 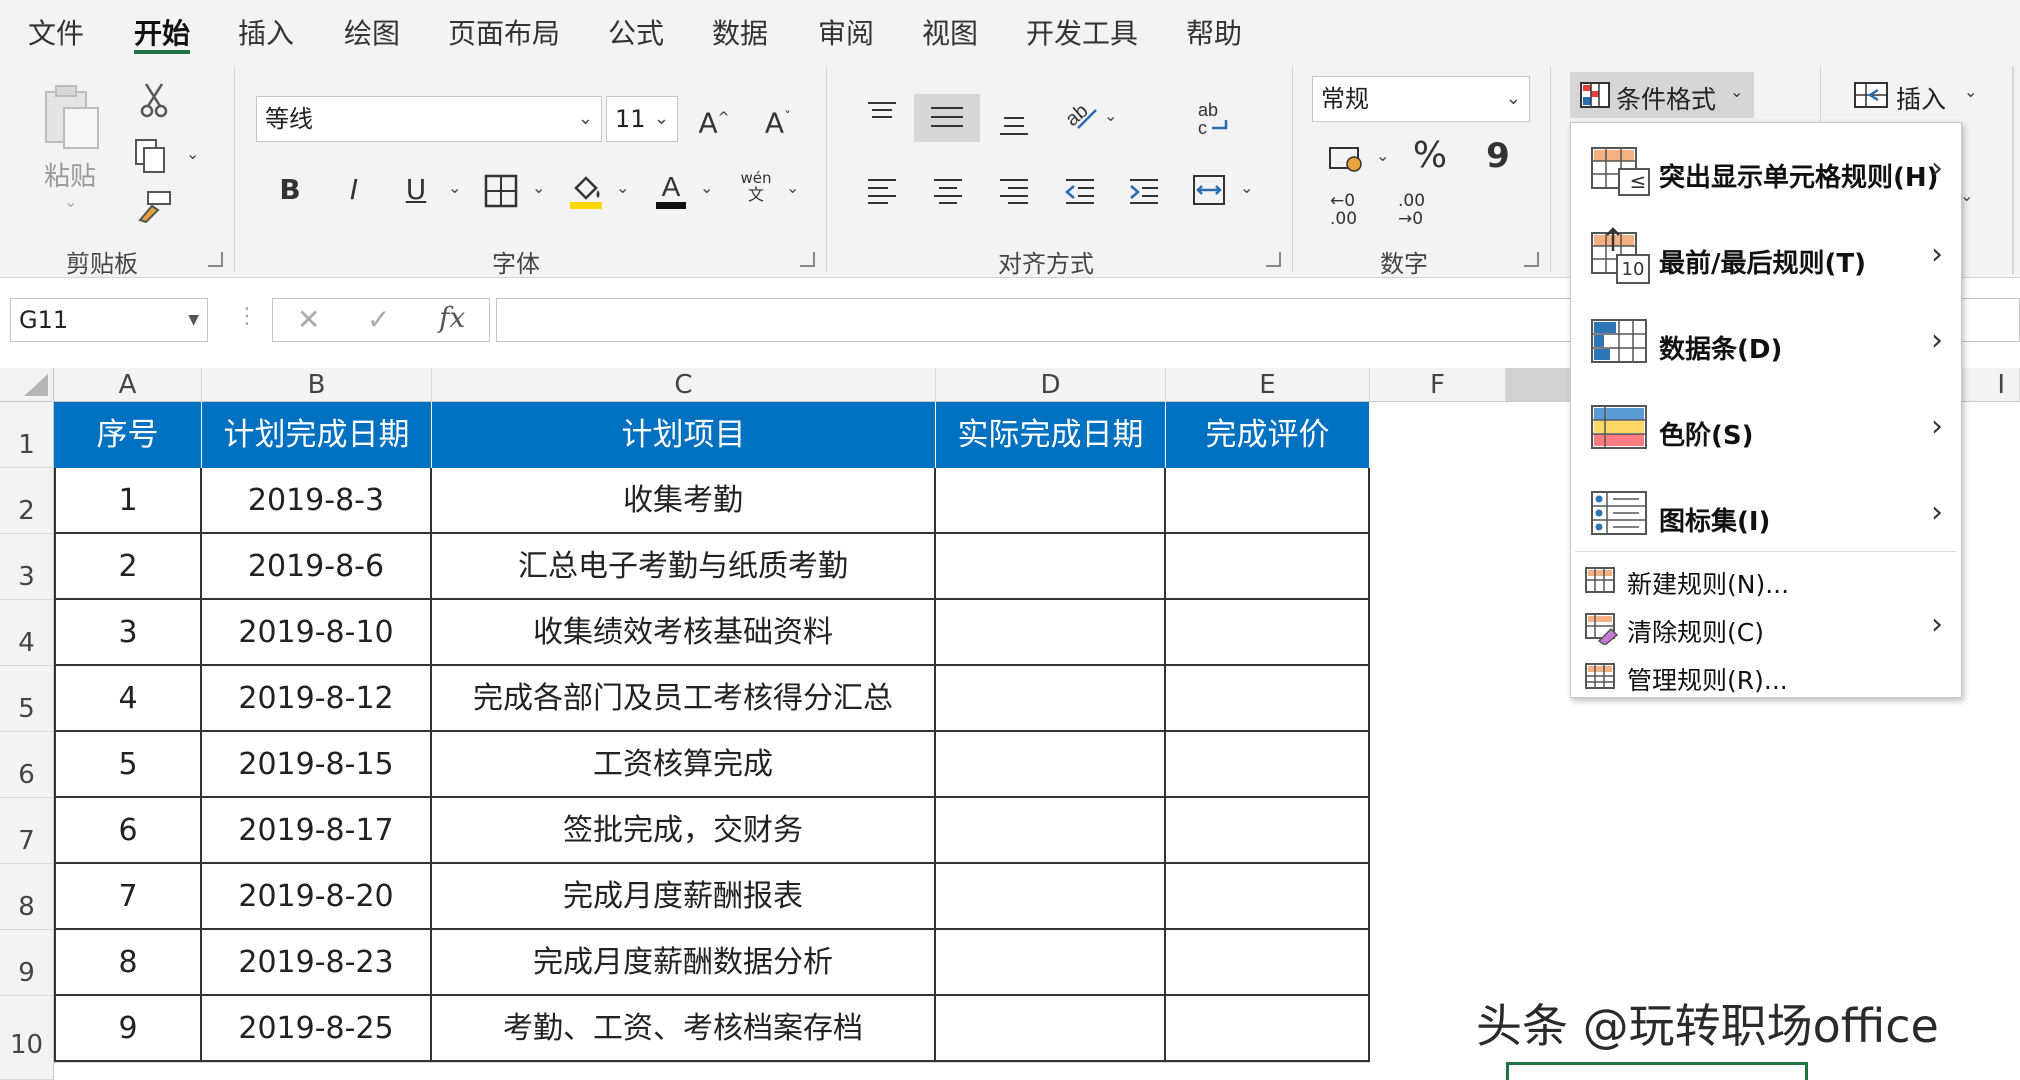 What do you see at coordinates (27, 963) in the screenshot?
I see `row-header-9: 9` at bounding box center [27, 963].